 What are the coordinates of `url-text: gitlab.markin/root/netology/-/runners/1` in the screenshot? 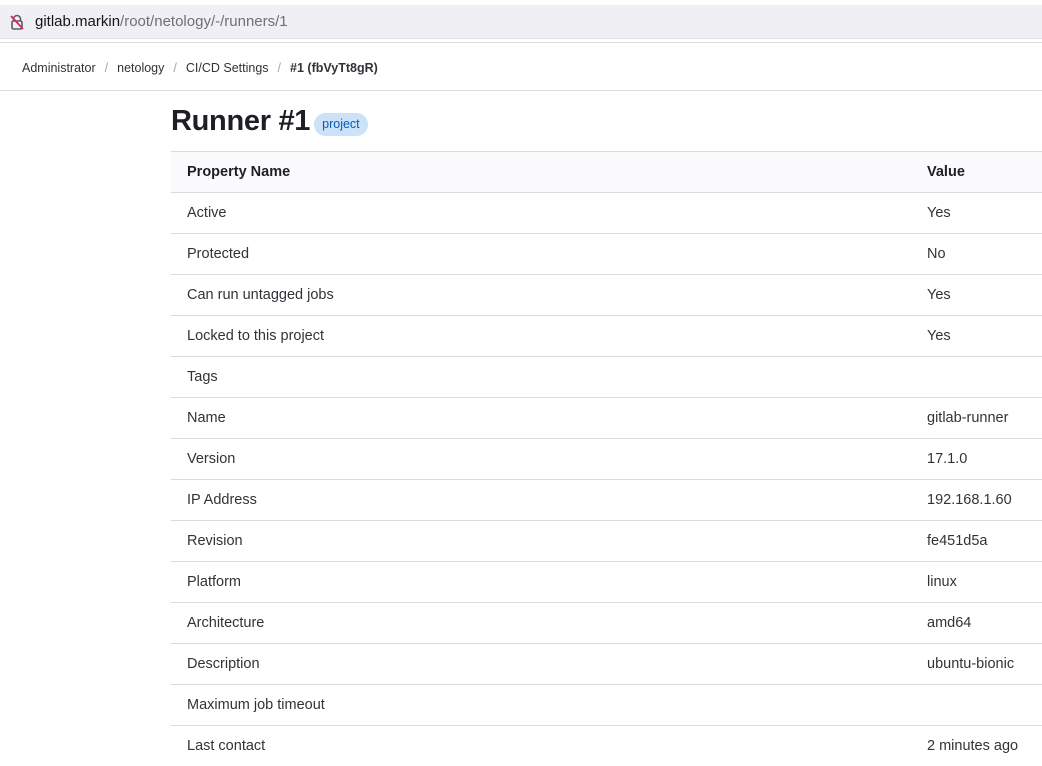 It's located at (161, 22).